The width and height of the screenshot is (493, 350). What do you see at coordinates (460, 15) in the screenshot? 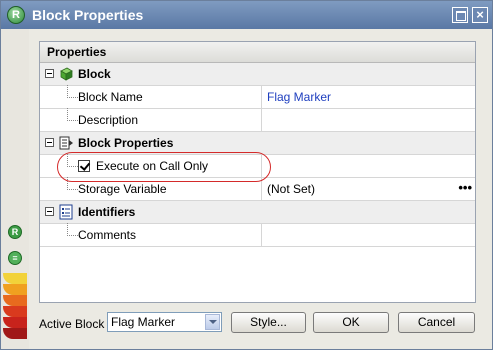
I see `maximize-button` at bounding box center [460, 15].